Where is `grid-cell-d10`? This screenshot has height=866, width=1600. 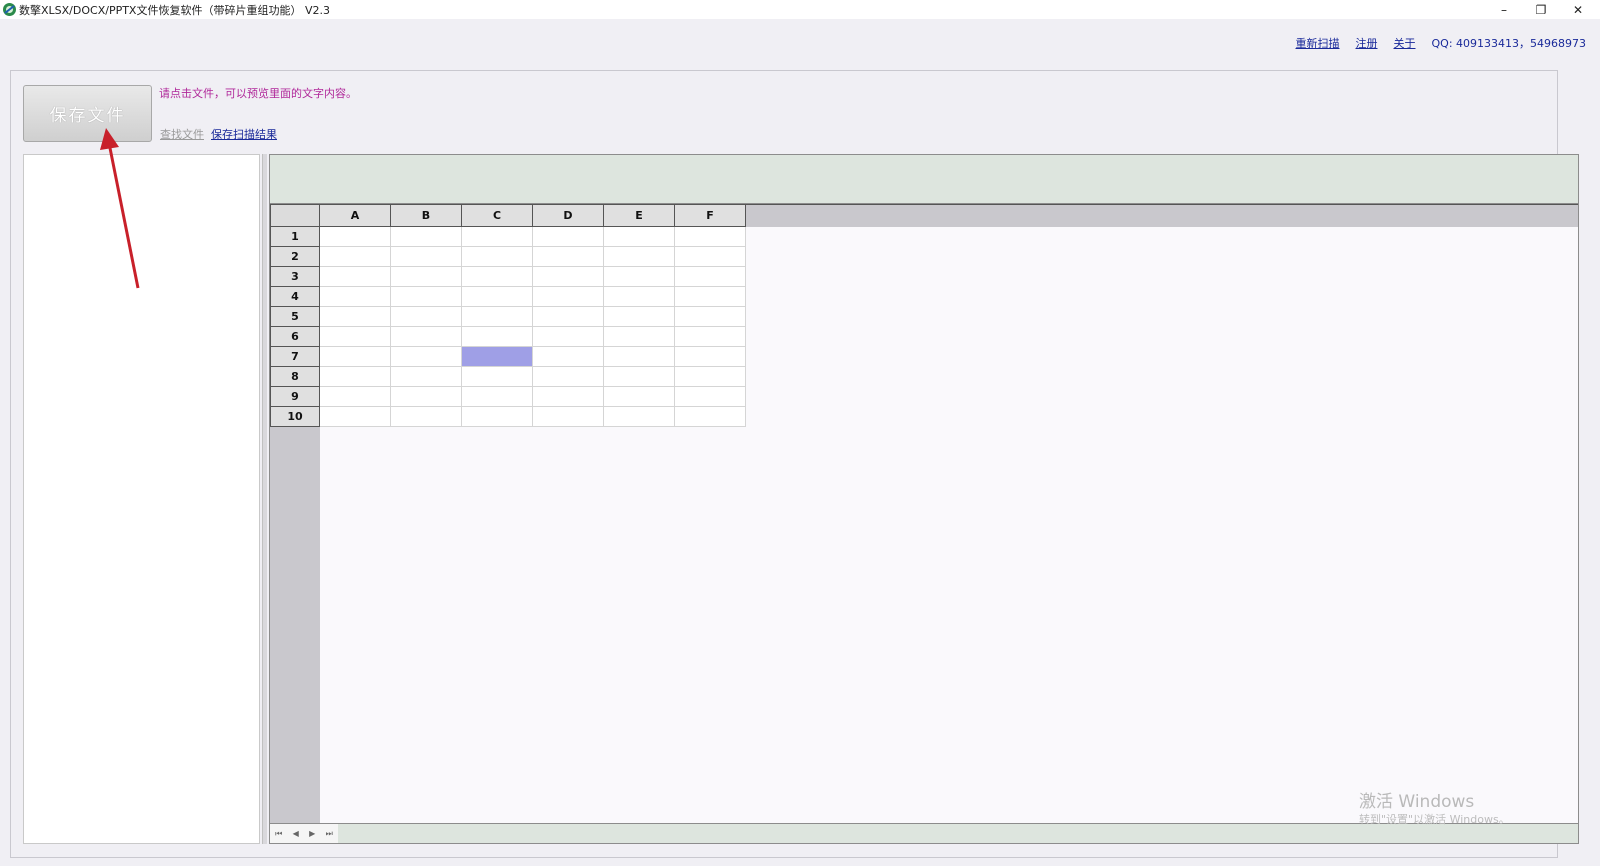
grid-cell-d10 is located at coordinates (568, 417).